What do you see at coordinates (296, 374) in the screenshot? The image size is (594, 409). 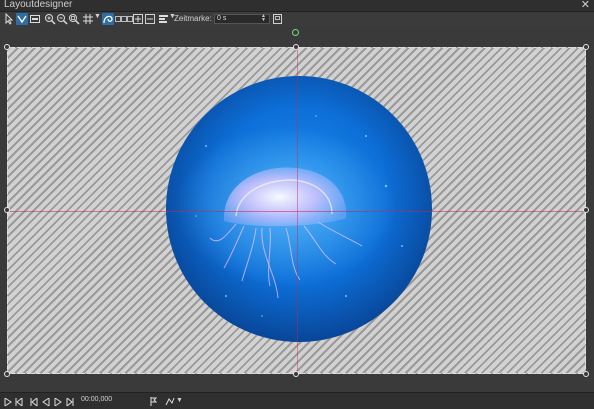 I see `handle-bottom-center` at bounding box center [296, 374].